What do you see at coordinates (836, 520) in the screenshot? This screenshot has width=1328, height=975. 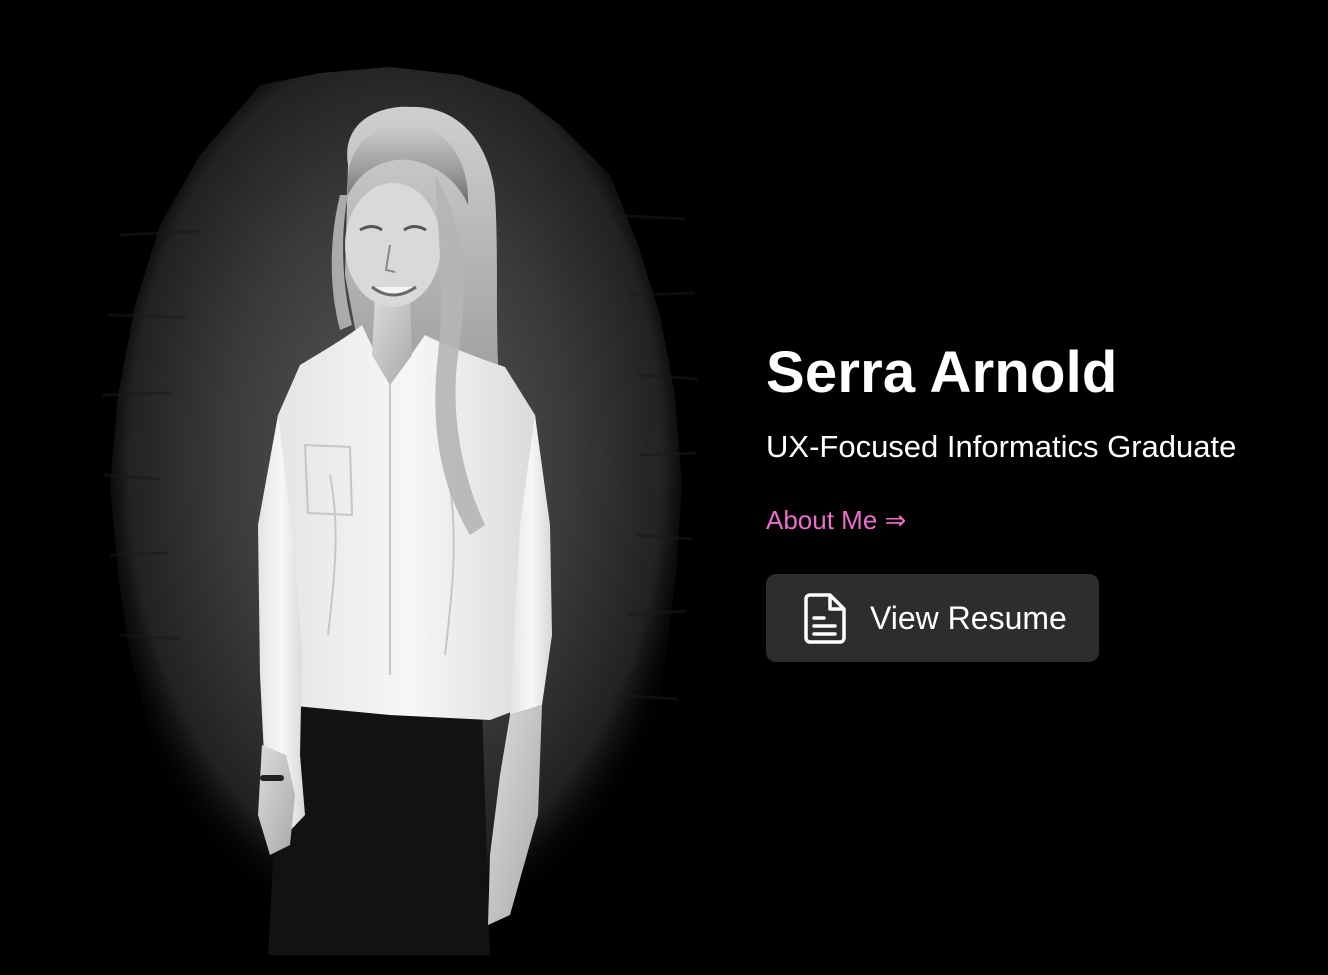 I see `about-me-link: About Me ⇒` at bounding box center [836, 520].